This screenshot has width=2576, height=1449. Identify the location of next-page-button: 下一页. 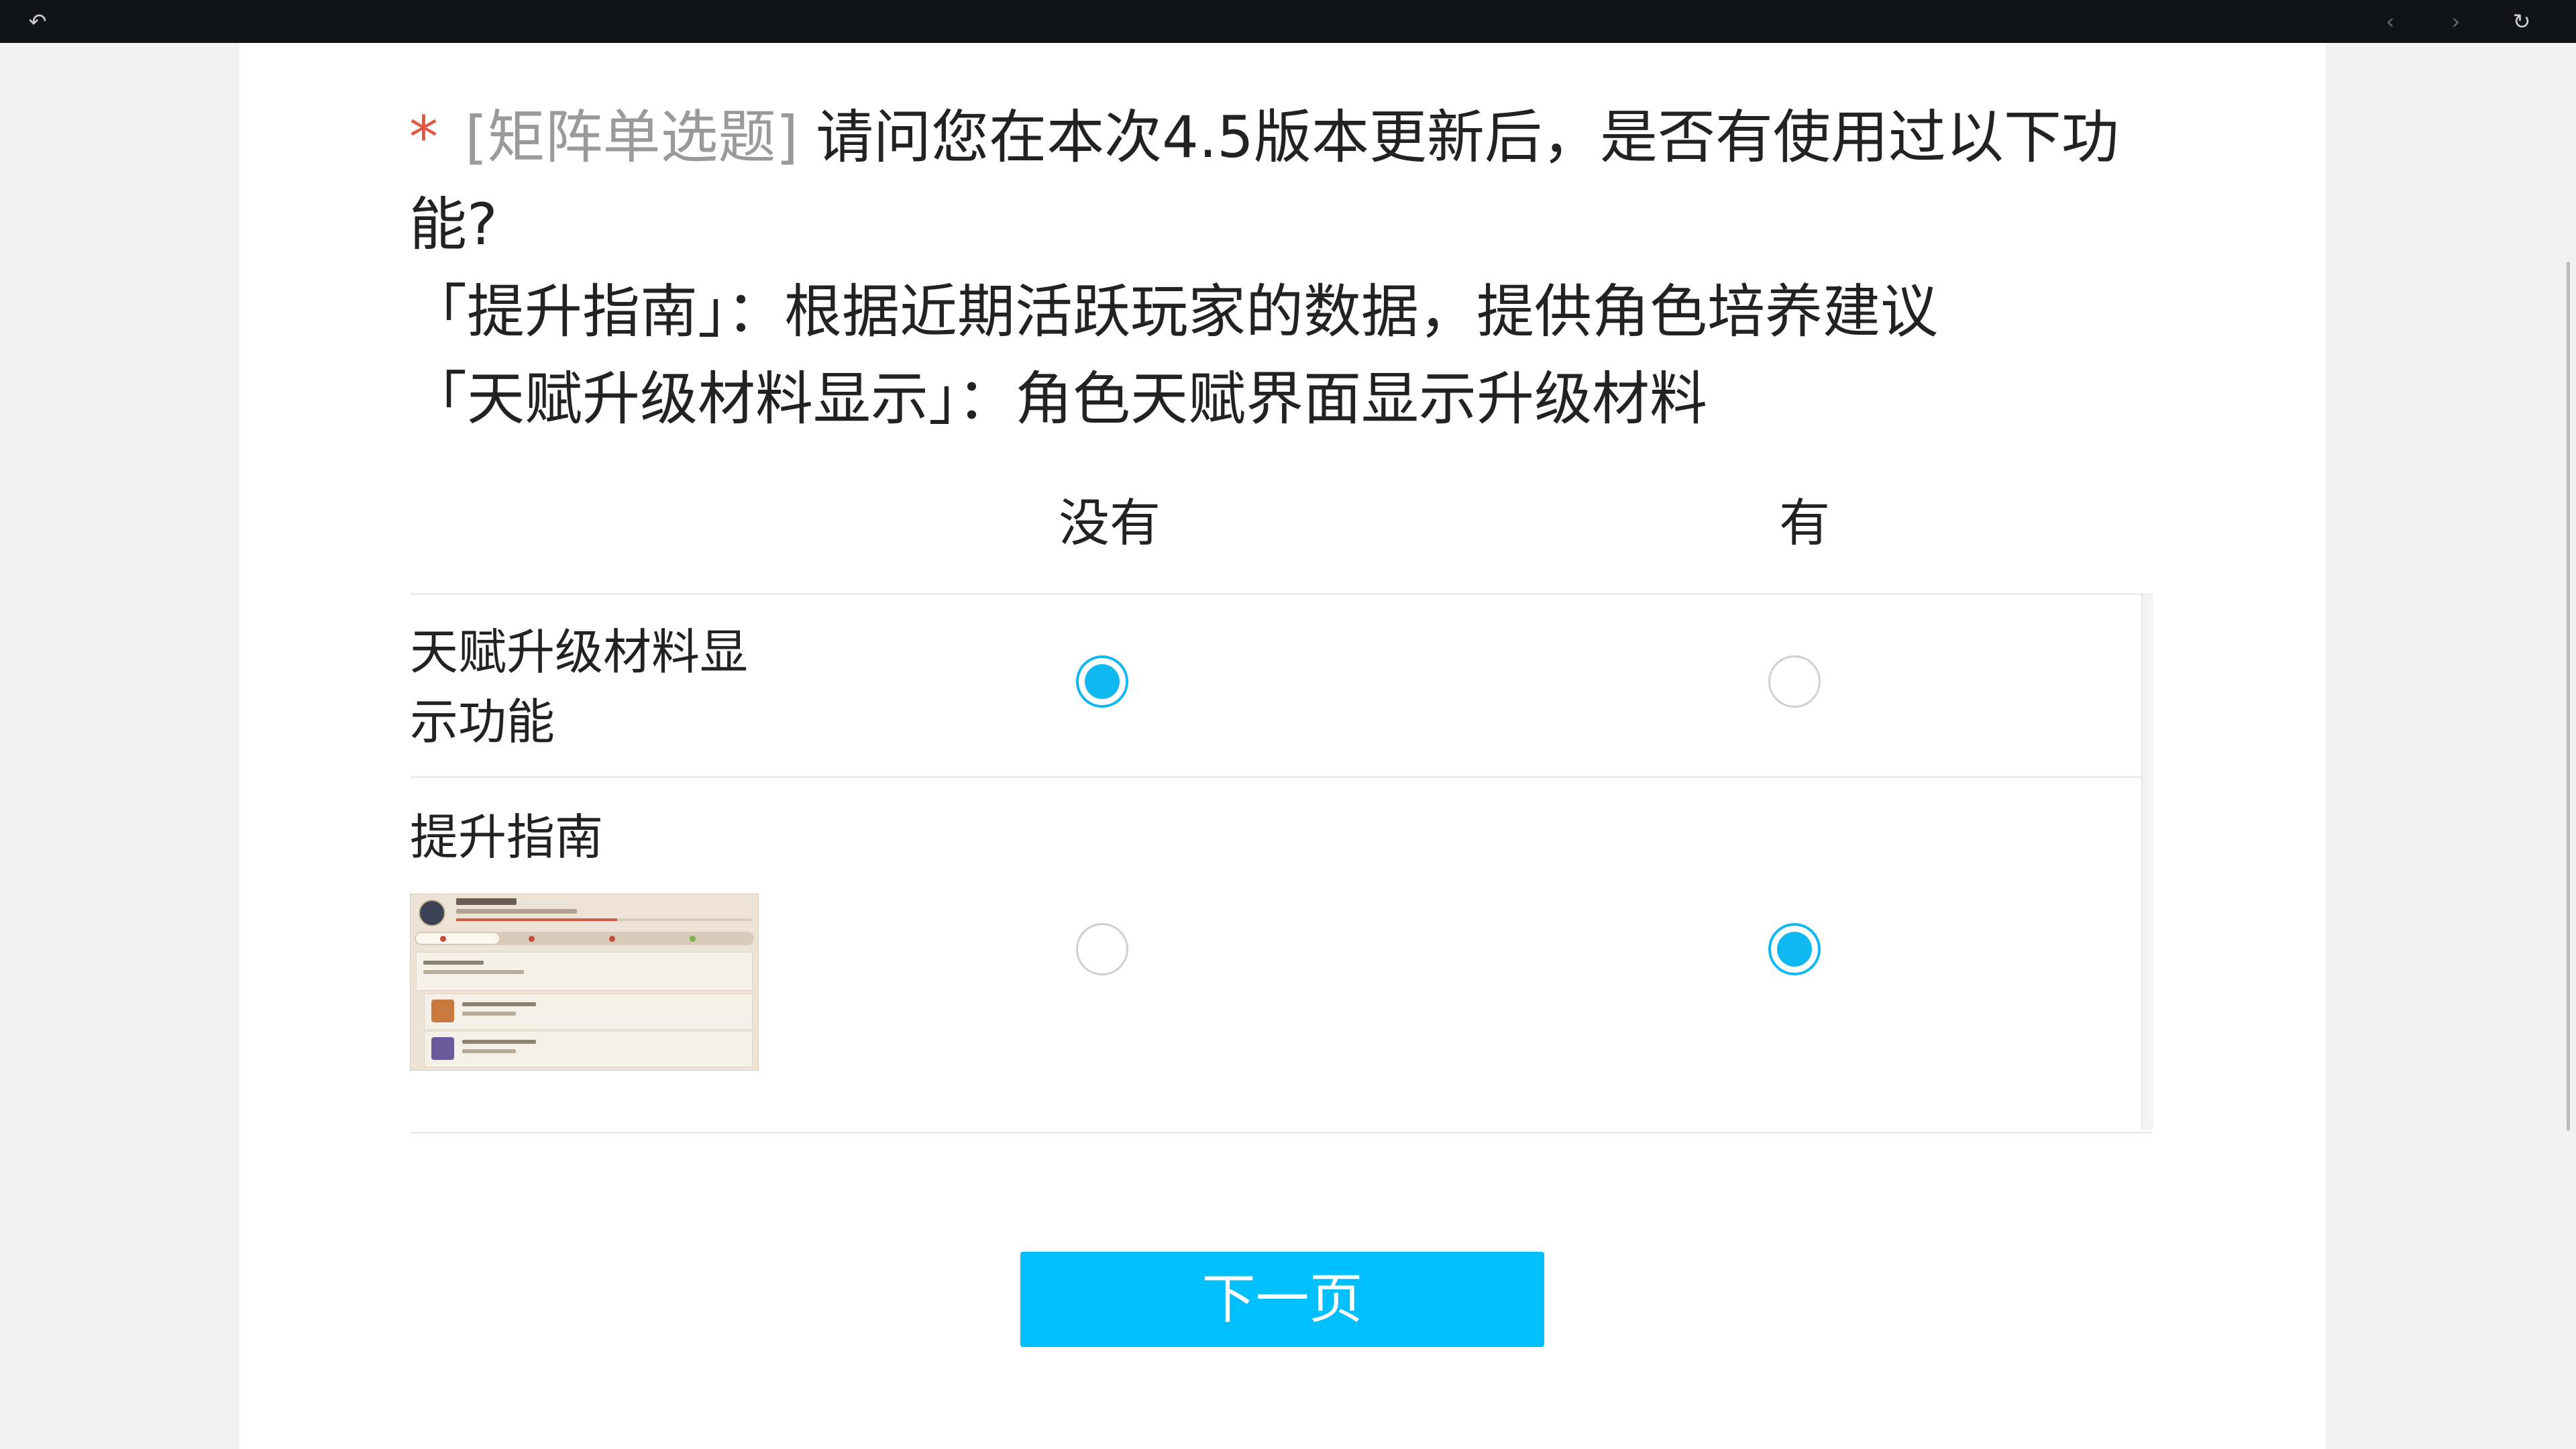
(1282, 1299).